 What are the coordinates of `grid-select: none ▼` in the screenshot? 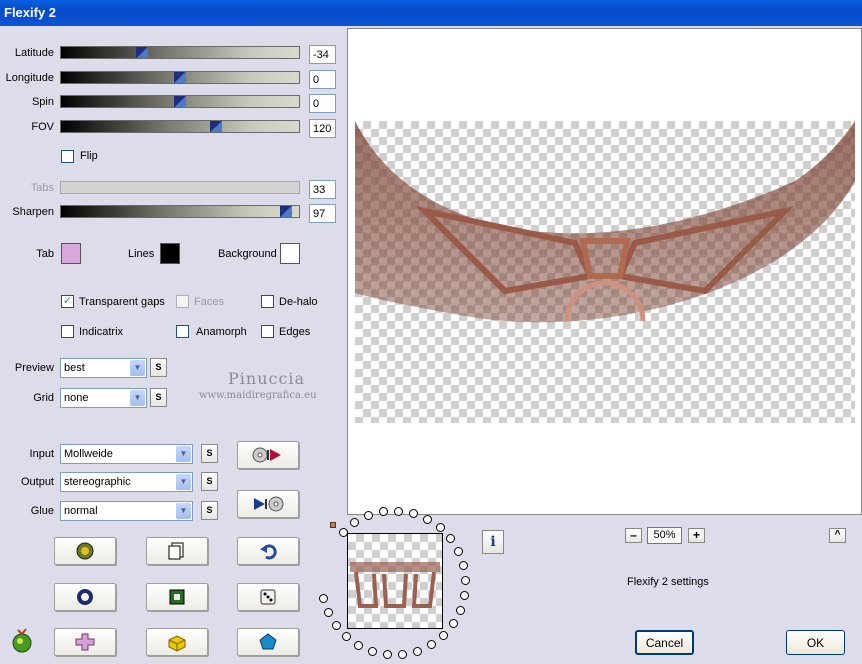 It's located at (103, 398).